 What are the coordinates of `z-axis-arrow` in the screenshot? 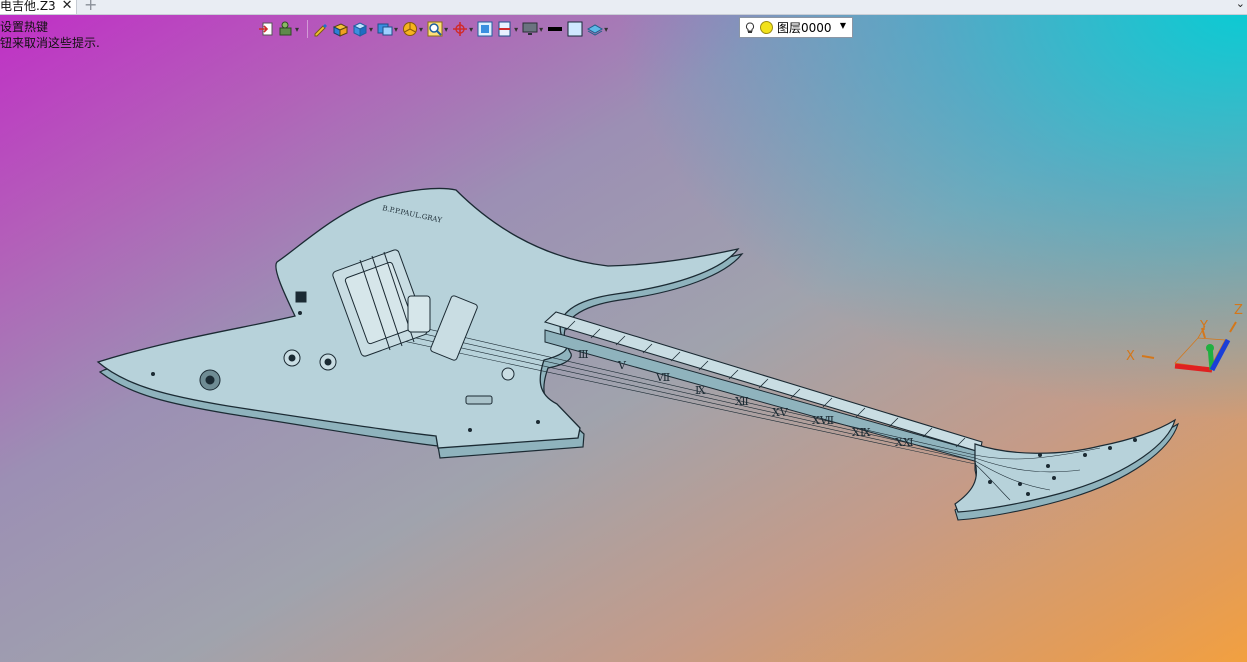 It's located at (1220, 355).